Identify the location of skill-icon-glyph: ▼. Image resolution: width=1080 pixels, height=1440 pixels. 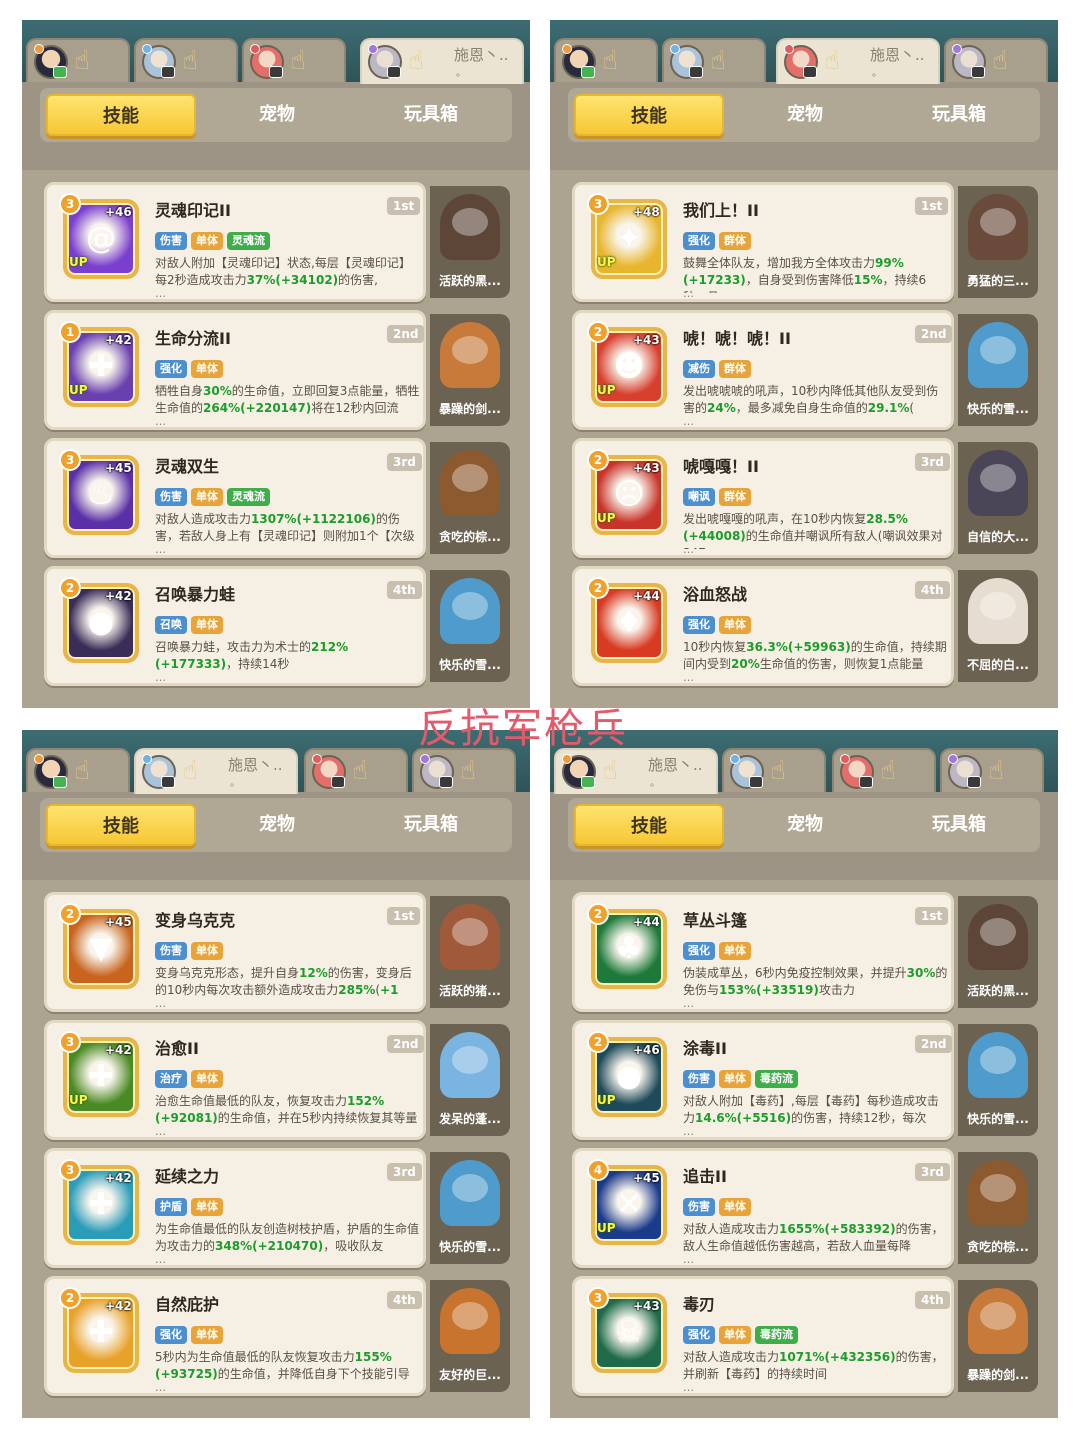
(101, 948).